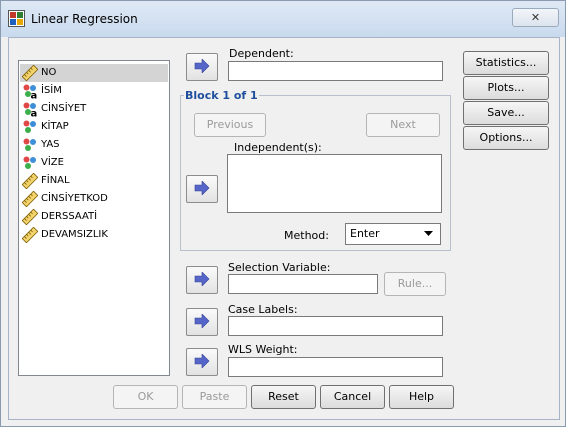 The image size is (566, 427). Describe the element at coordinates (221, 95) in the screenshot. I see `block-title: Block 1 of 1` at that location.